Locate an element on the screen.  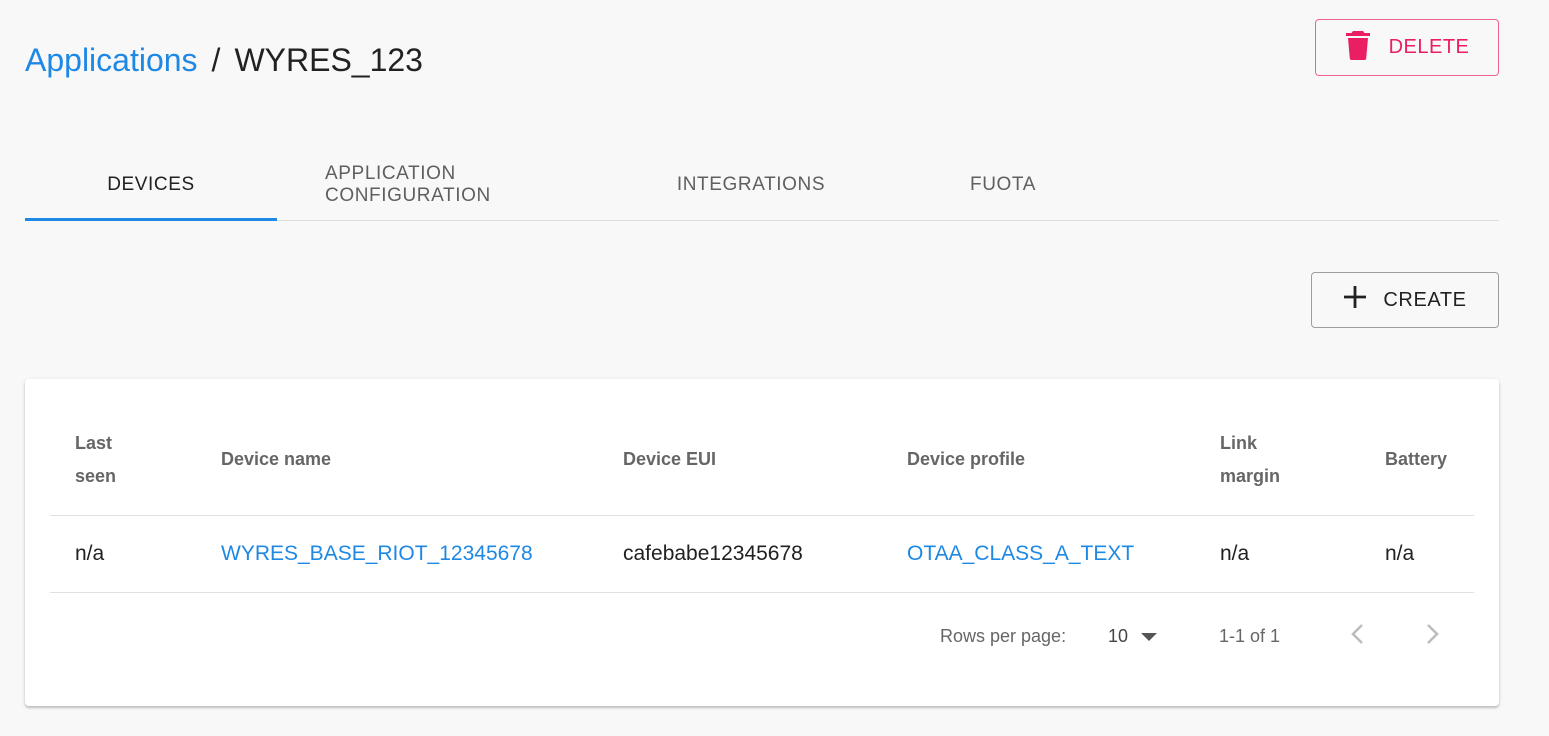
device-profile-link: OTAA_CLASS_A_TEXT is located at coordinates (1020, 554).